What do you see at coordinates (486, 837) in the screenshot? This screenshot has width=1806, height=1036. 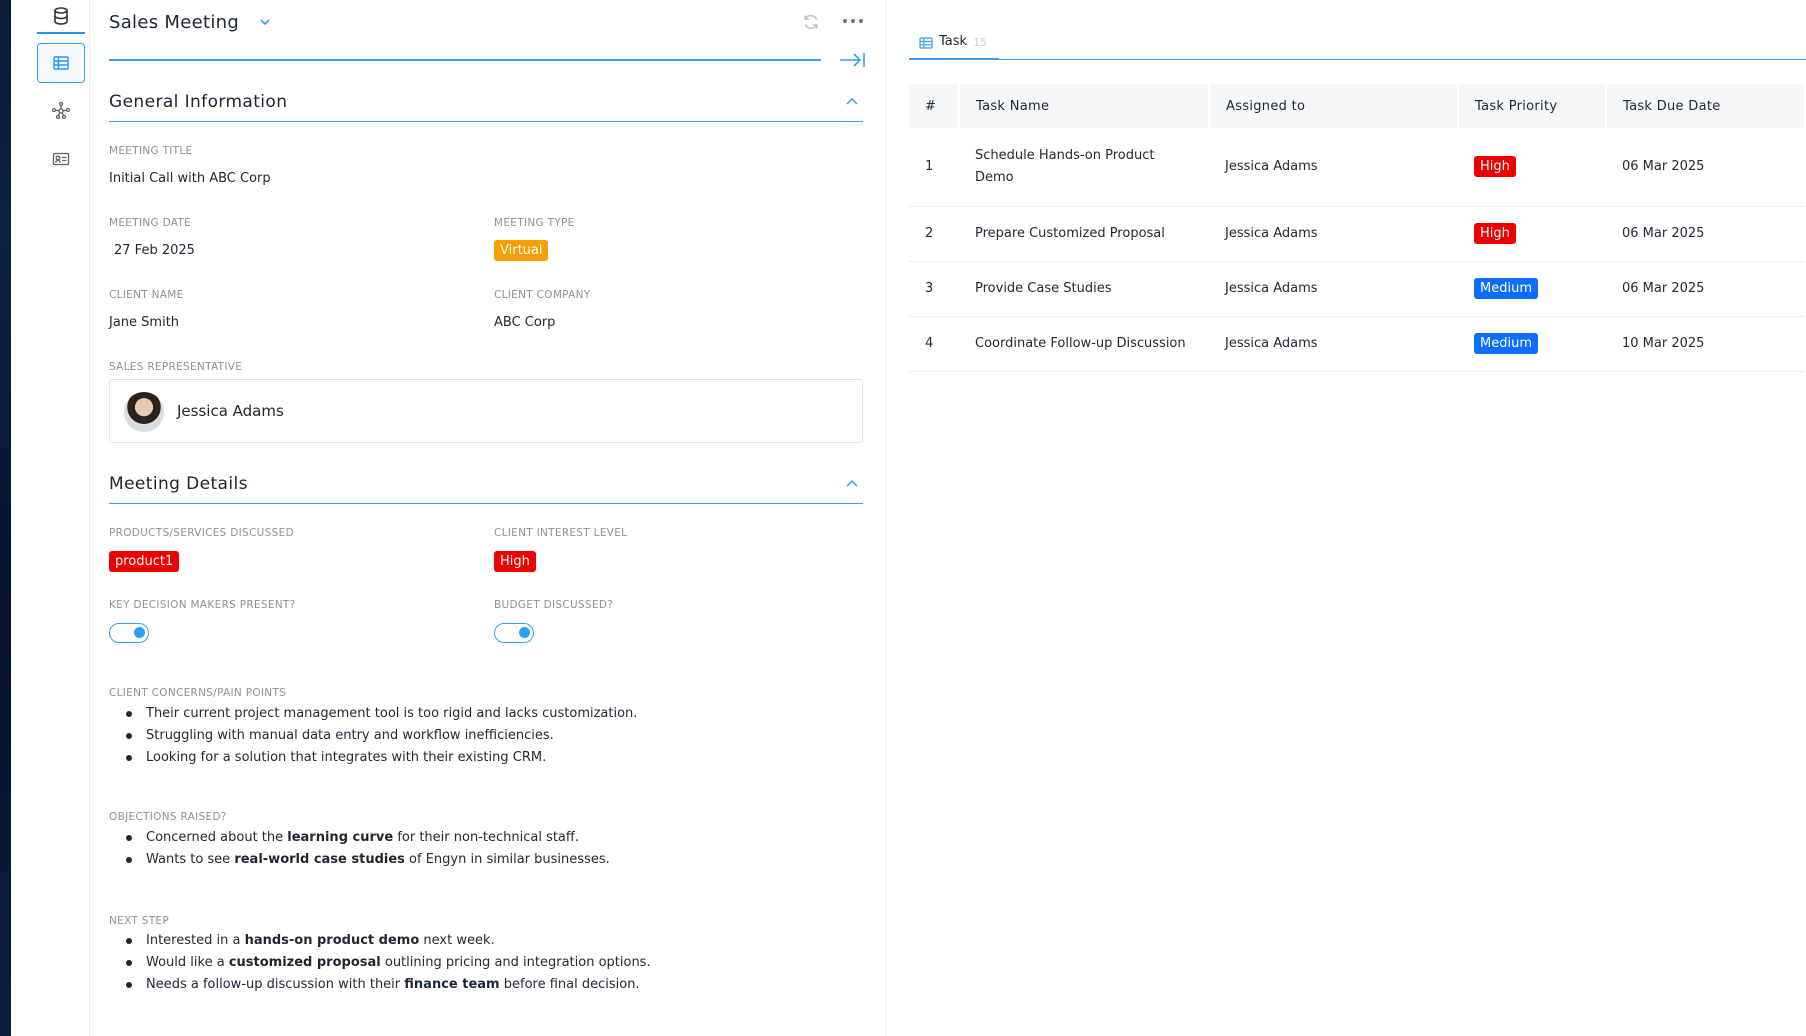 I see `text-run: for their non-technical staff.` at bounding box center [486, 837].